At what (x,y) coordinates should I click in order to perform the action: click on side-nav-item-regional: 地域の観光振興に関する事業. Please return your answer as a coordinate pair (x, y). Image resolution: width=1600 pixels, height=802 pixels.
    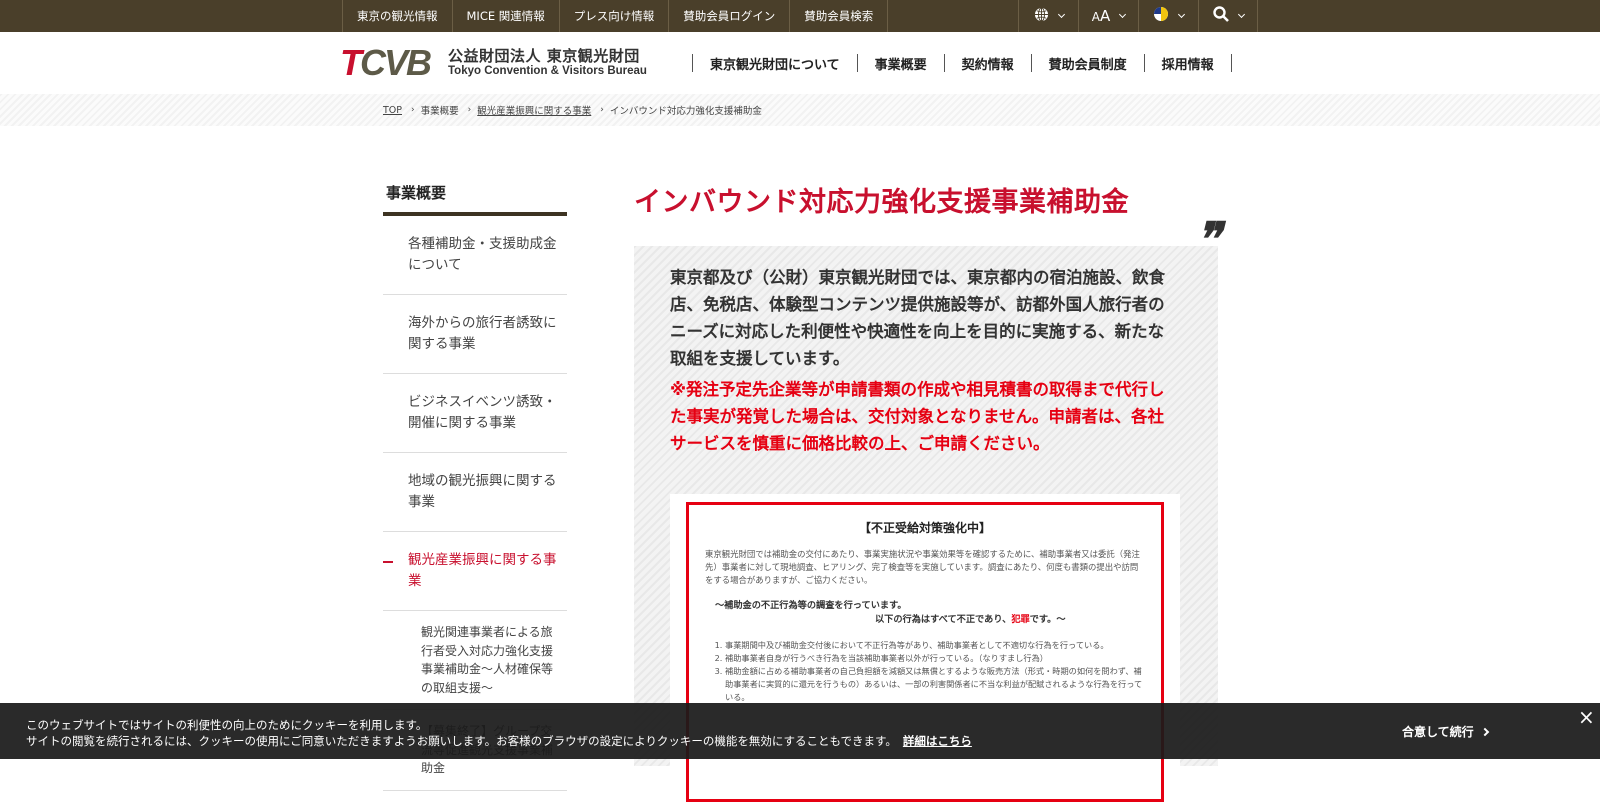
    Looking at the image, I should click on (475, 492).